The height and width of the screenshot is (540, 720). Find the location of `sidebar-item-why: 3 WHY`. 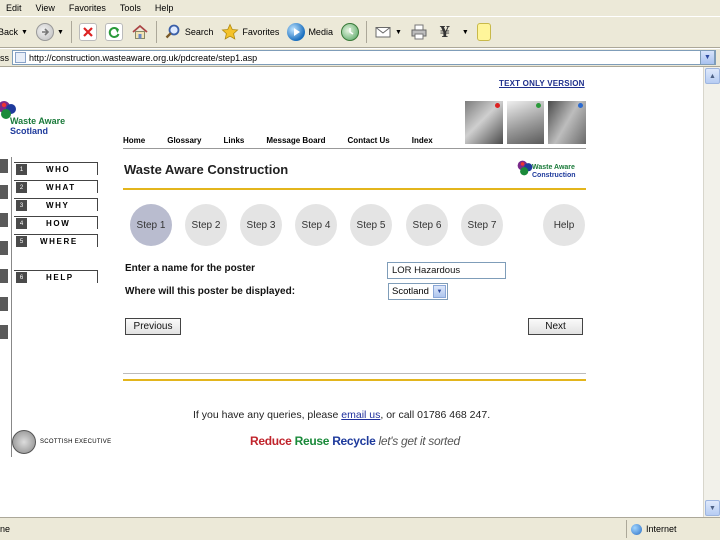

sidebar-item-why: 3 WHY is located at coordinates (56, 204).